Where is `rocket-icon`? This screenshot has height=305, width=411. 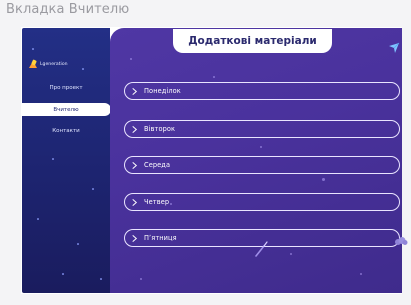
rocket-icon is located at coordinates (261, 249).